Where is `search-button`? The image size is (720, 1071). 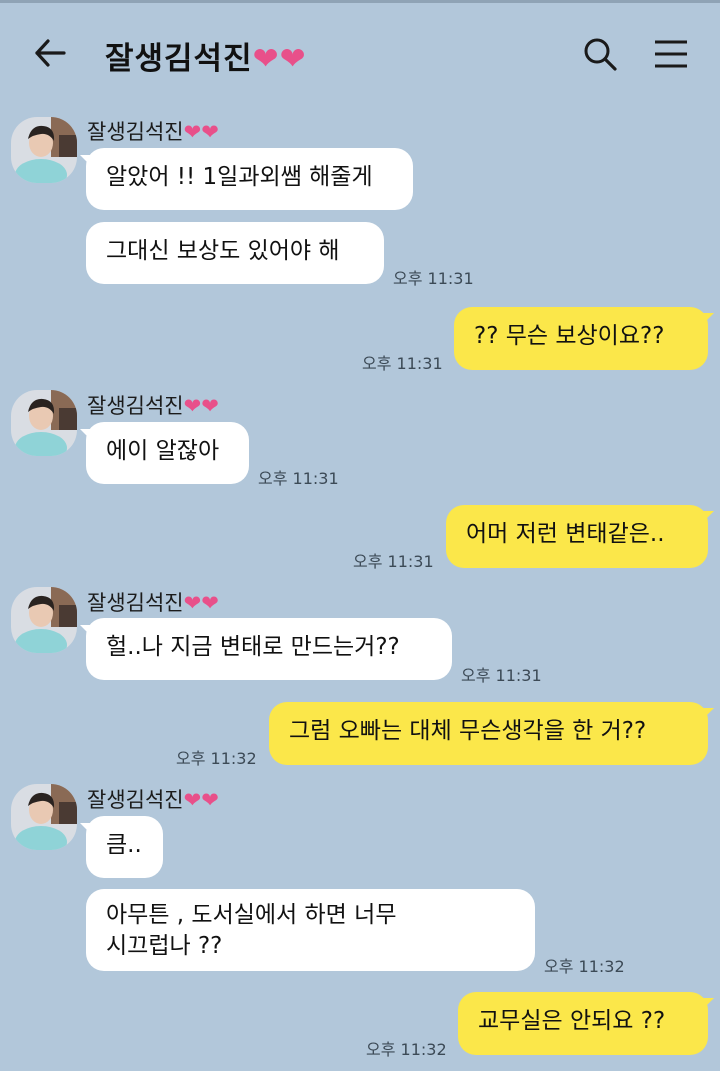 search-button is located at coordinates (600, 54).